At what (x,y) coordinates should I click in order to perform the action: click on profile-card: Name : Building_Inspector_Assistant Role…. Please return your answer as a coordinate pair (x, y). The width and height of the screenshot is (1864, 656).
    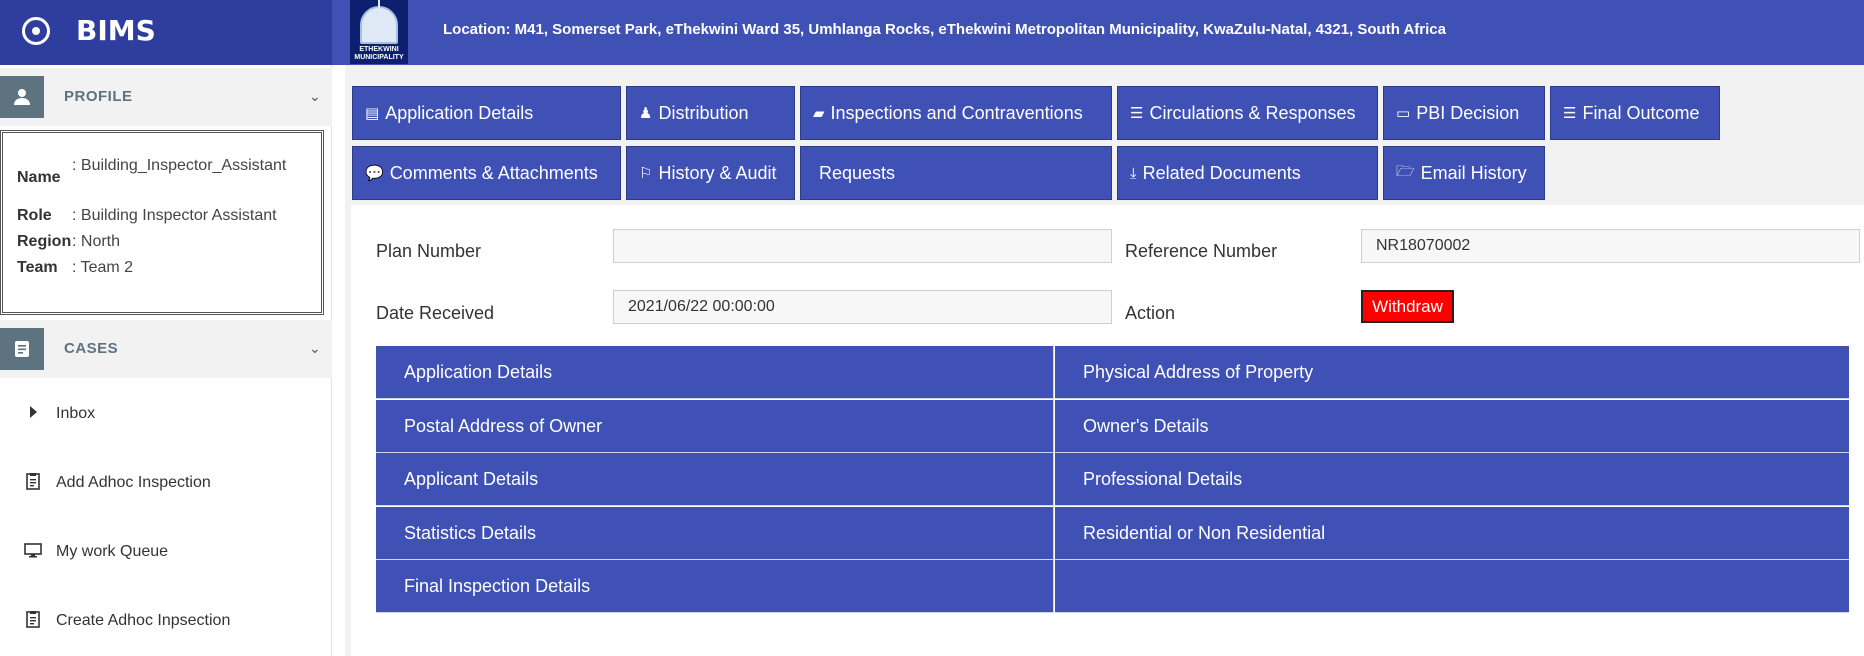
    Looking at the image, I should click on (162, 222).